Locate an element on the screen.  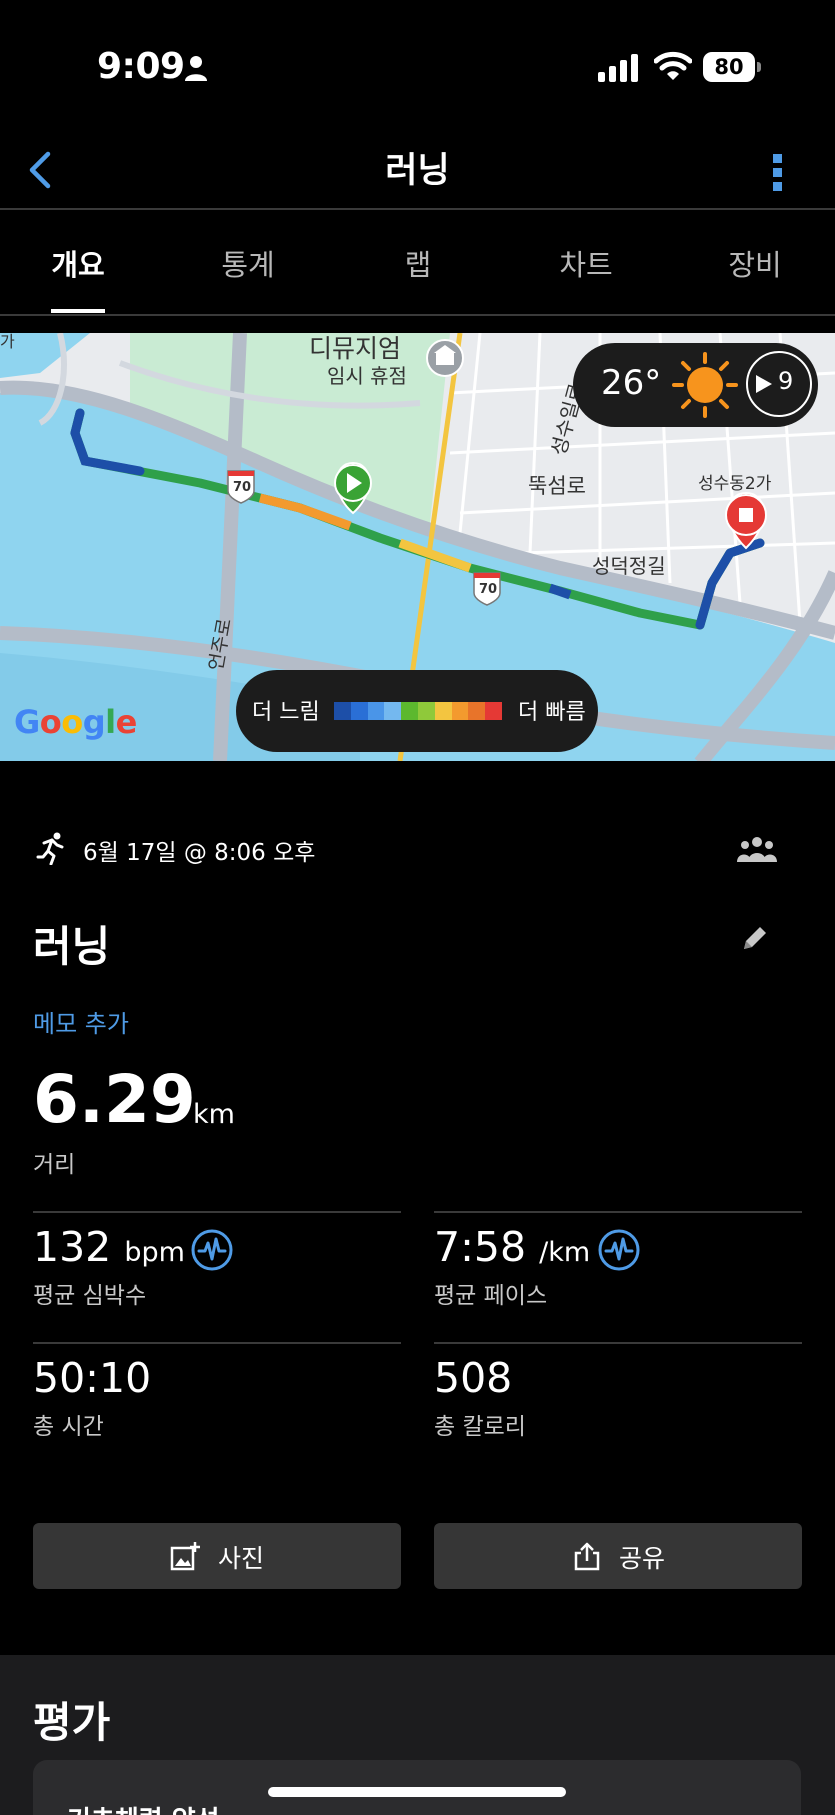
heart-rate-stat: 132 bpm is located at coordinates (109, 1247).